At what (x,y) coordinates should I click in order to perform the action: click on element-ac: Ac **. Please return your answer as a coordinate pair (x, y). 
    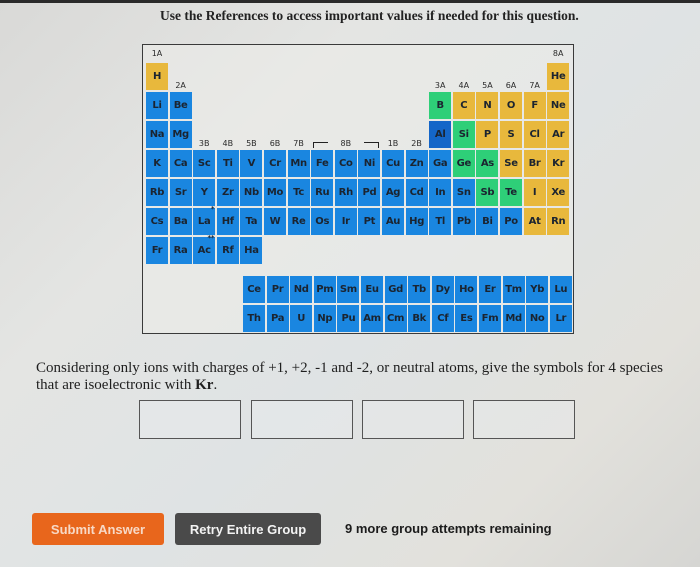
    Looking at the image, I should click on (204, 249).